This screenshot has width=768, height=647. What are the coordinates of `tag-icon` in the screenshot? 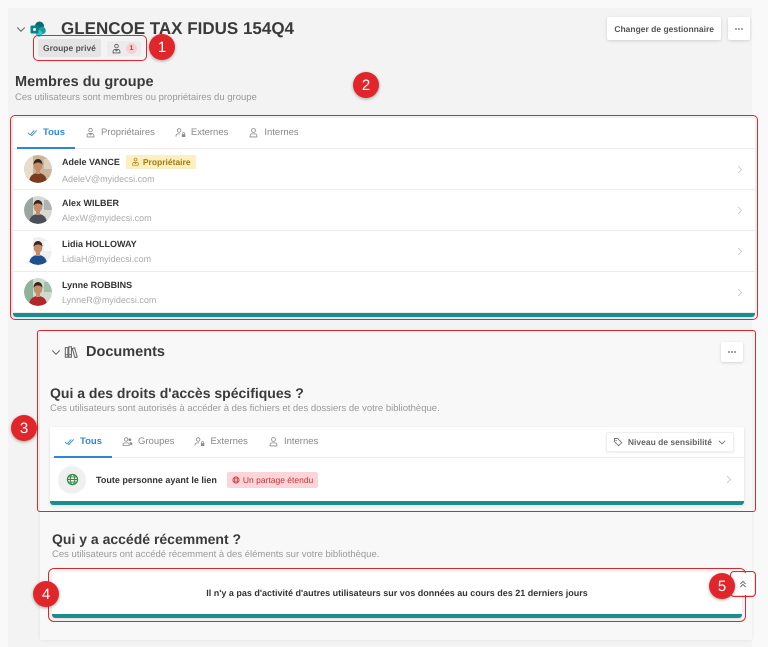 It's located at (617, 442).